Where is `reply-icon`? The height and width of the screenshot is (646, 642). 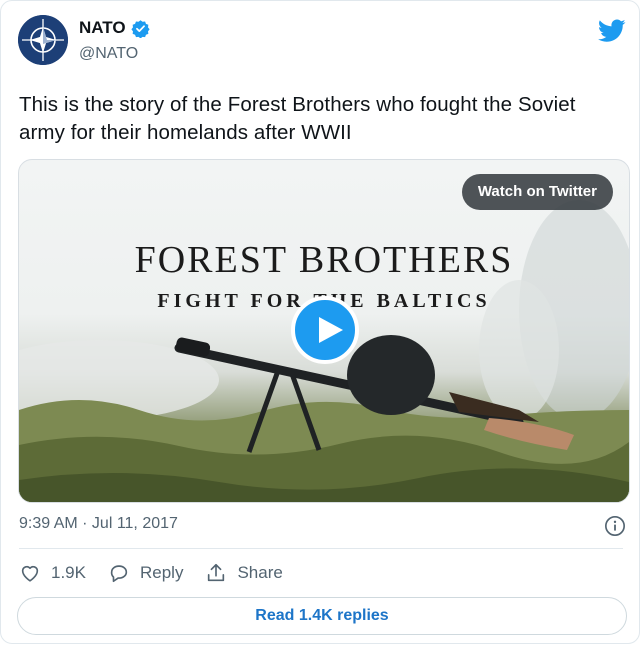 reply-icon is located at coordinates (119, 574).